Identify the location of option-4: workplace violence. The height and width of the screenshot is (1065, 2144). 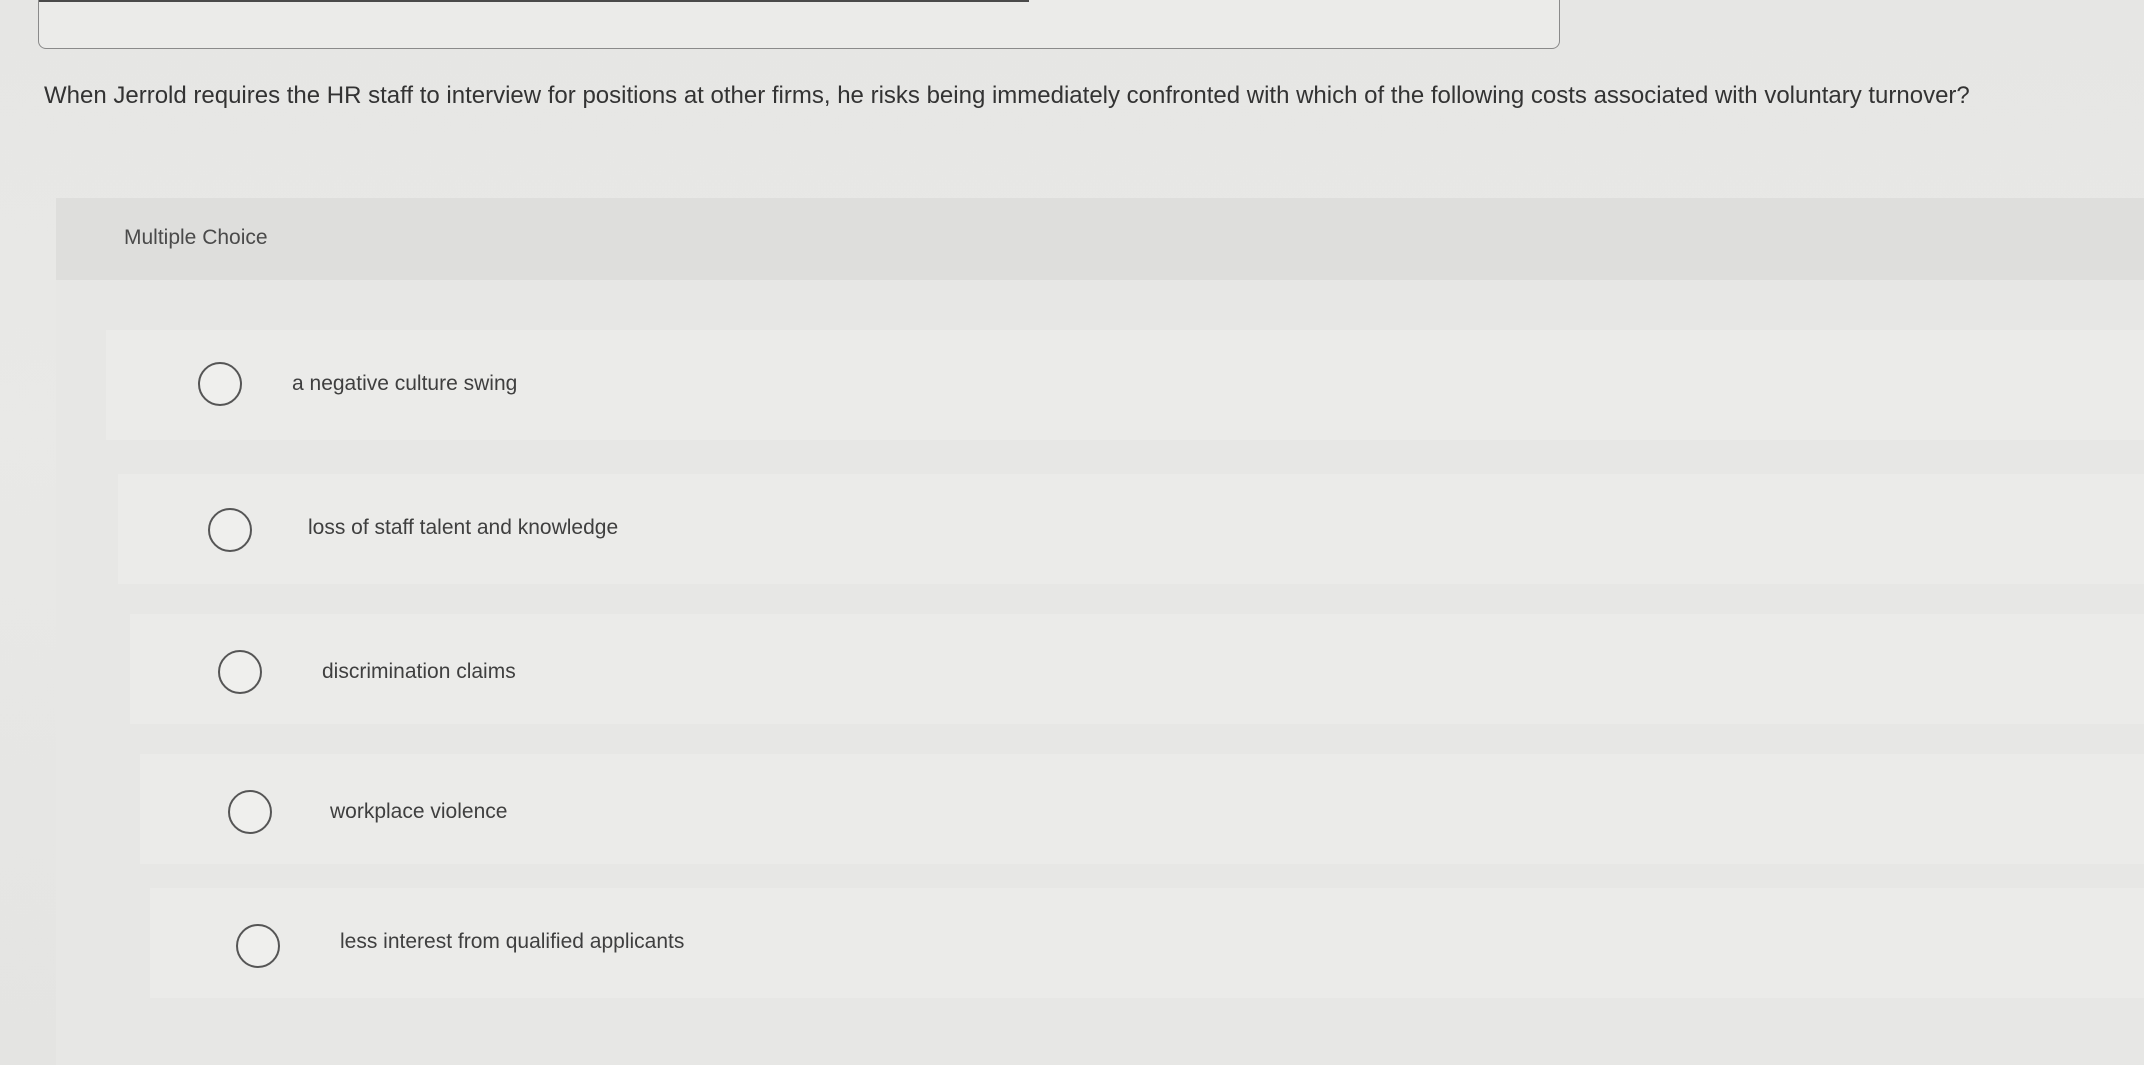
(1142, 809).